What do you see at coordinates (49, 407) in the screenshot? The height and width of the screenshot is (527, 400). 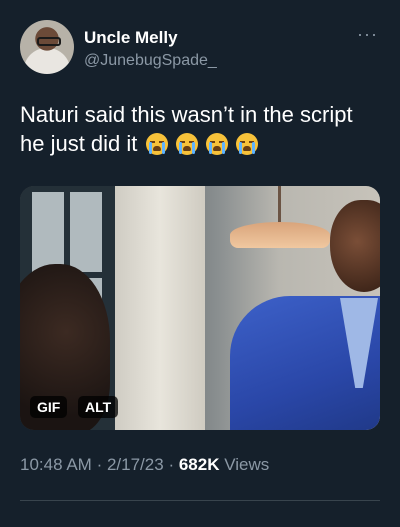 I see `gif-badge: GIF` at bounding box center [49, 407].